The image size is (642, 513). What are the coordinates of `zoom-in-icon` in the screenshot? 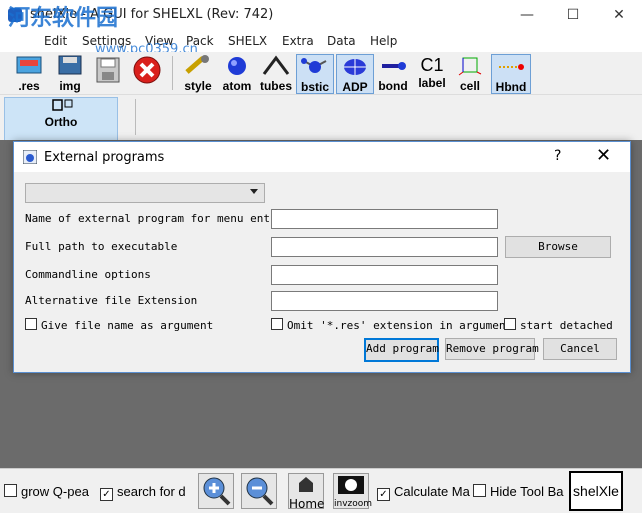 It's located at (217, 491).